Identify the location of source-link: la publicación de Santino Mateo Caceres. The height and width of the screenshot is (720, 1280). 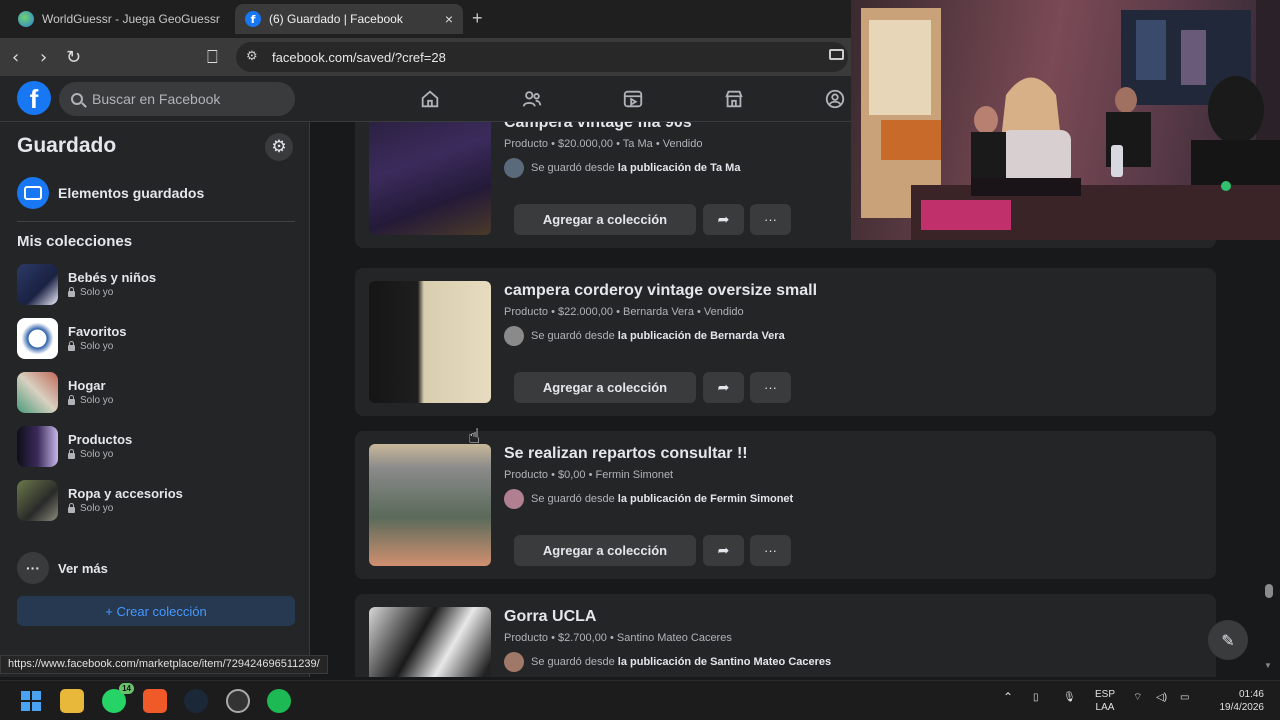
(724, 662).